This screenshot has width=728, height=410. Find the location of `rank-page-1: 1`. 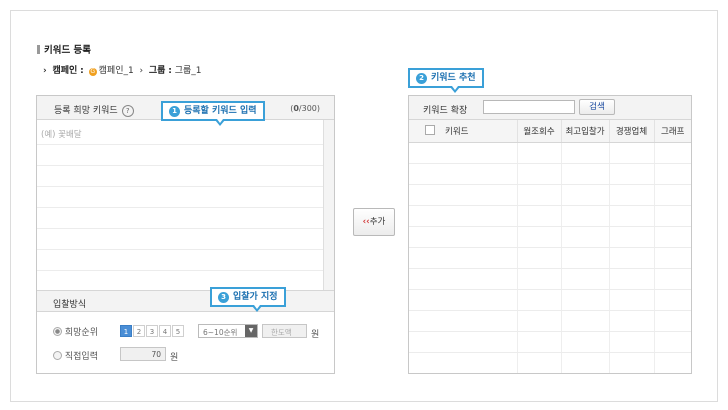

rank-page-1: 1 is located at coordinates (126, 331).